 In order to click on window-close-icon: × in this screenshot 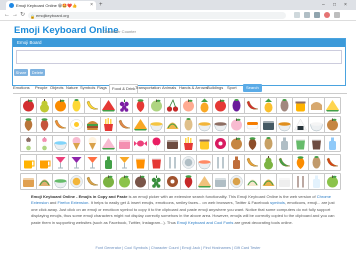, I will do `click(345, 5)`.